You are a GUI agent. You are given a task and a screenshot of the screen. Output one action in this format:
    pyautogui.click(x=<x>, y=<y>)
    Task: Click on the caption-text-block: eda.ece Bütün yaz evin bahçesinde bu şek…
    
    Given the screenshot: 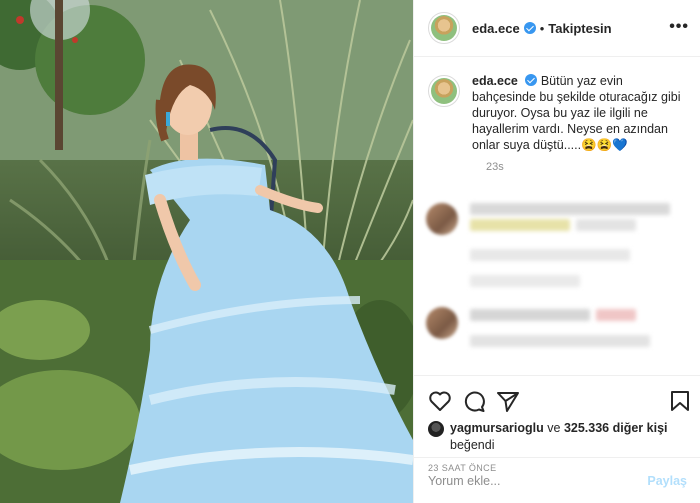 What is the action you would take?
    pyautogui.click(x=579, y=113)
    